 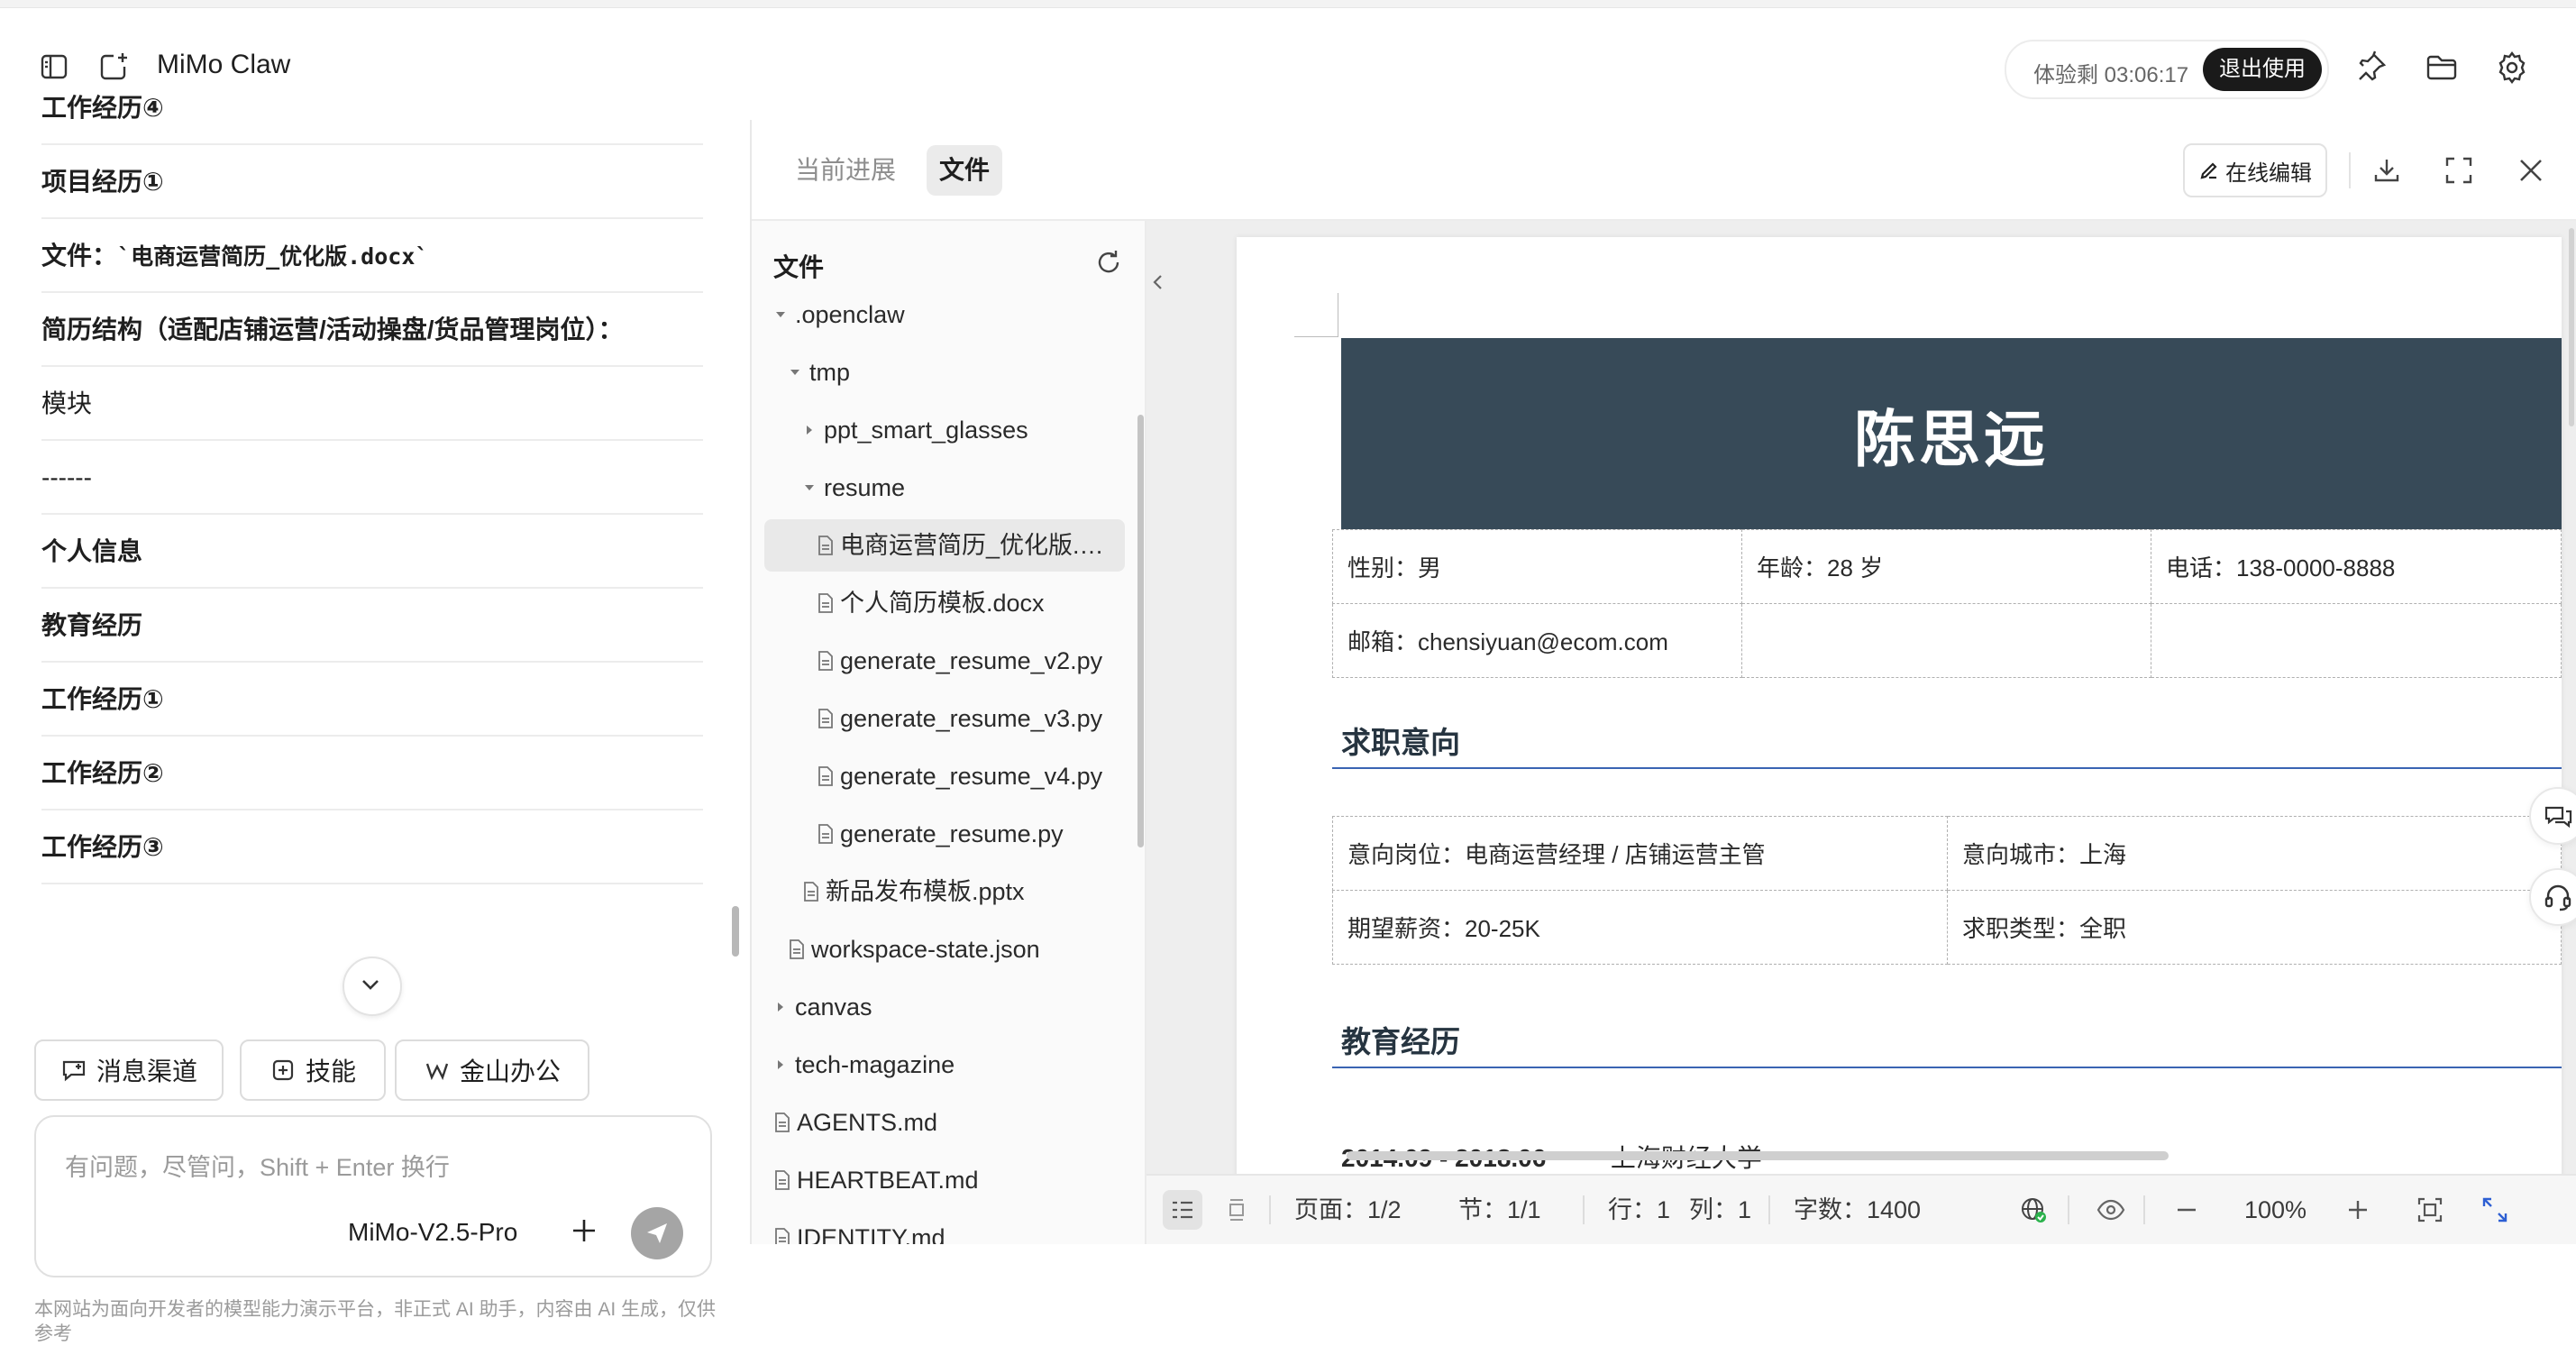 I want to click on document-vertical-scrollbar, so click(x=2571, y=327).